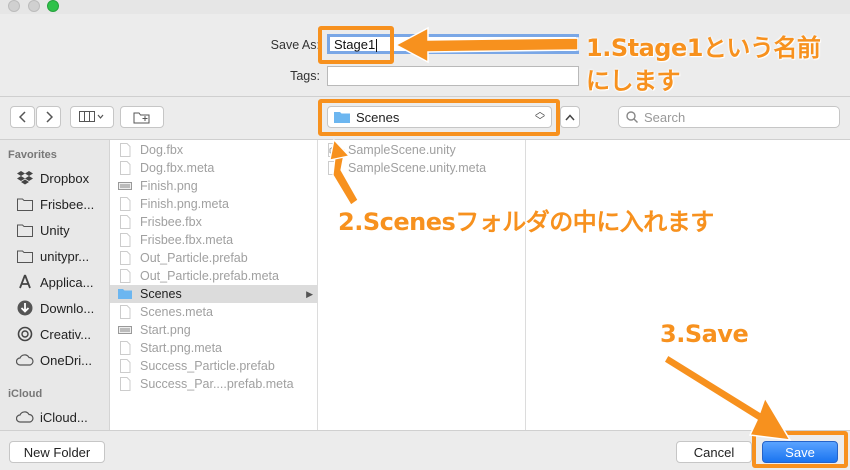  What do you see at coordinates (486, 45) in the screenshot?
I see `arrow-to-save-as-icon` at bounding box center [486, 45].